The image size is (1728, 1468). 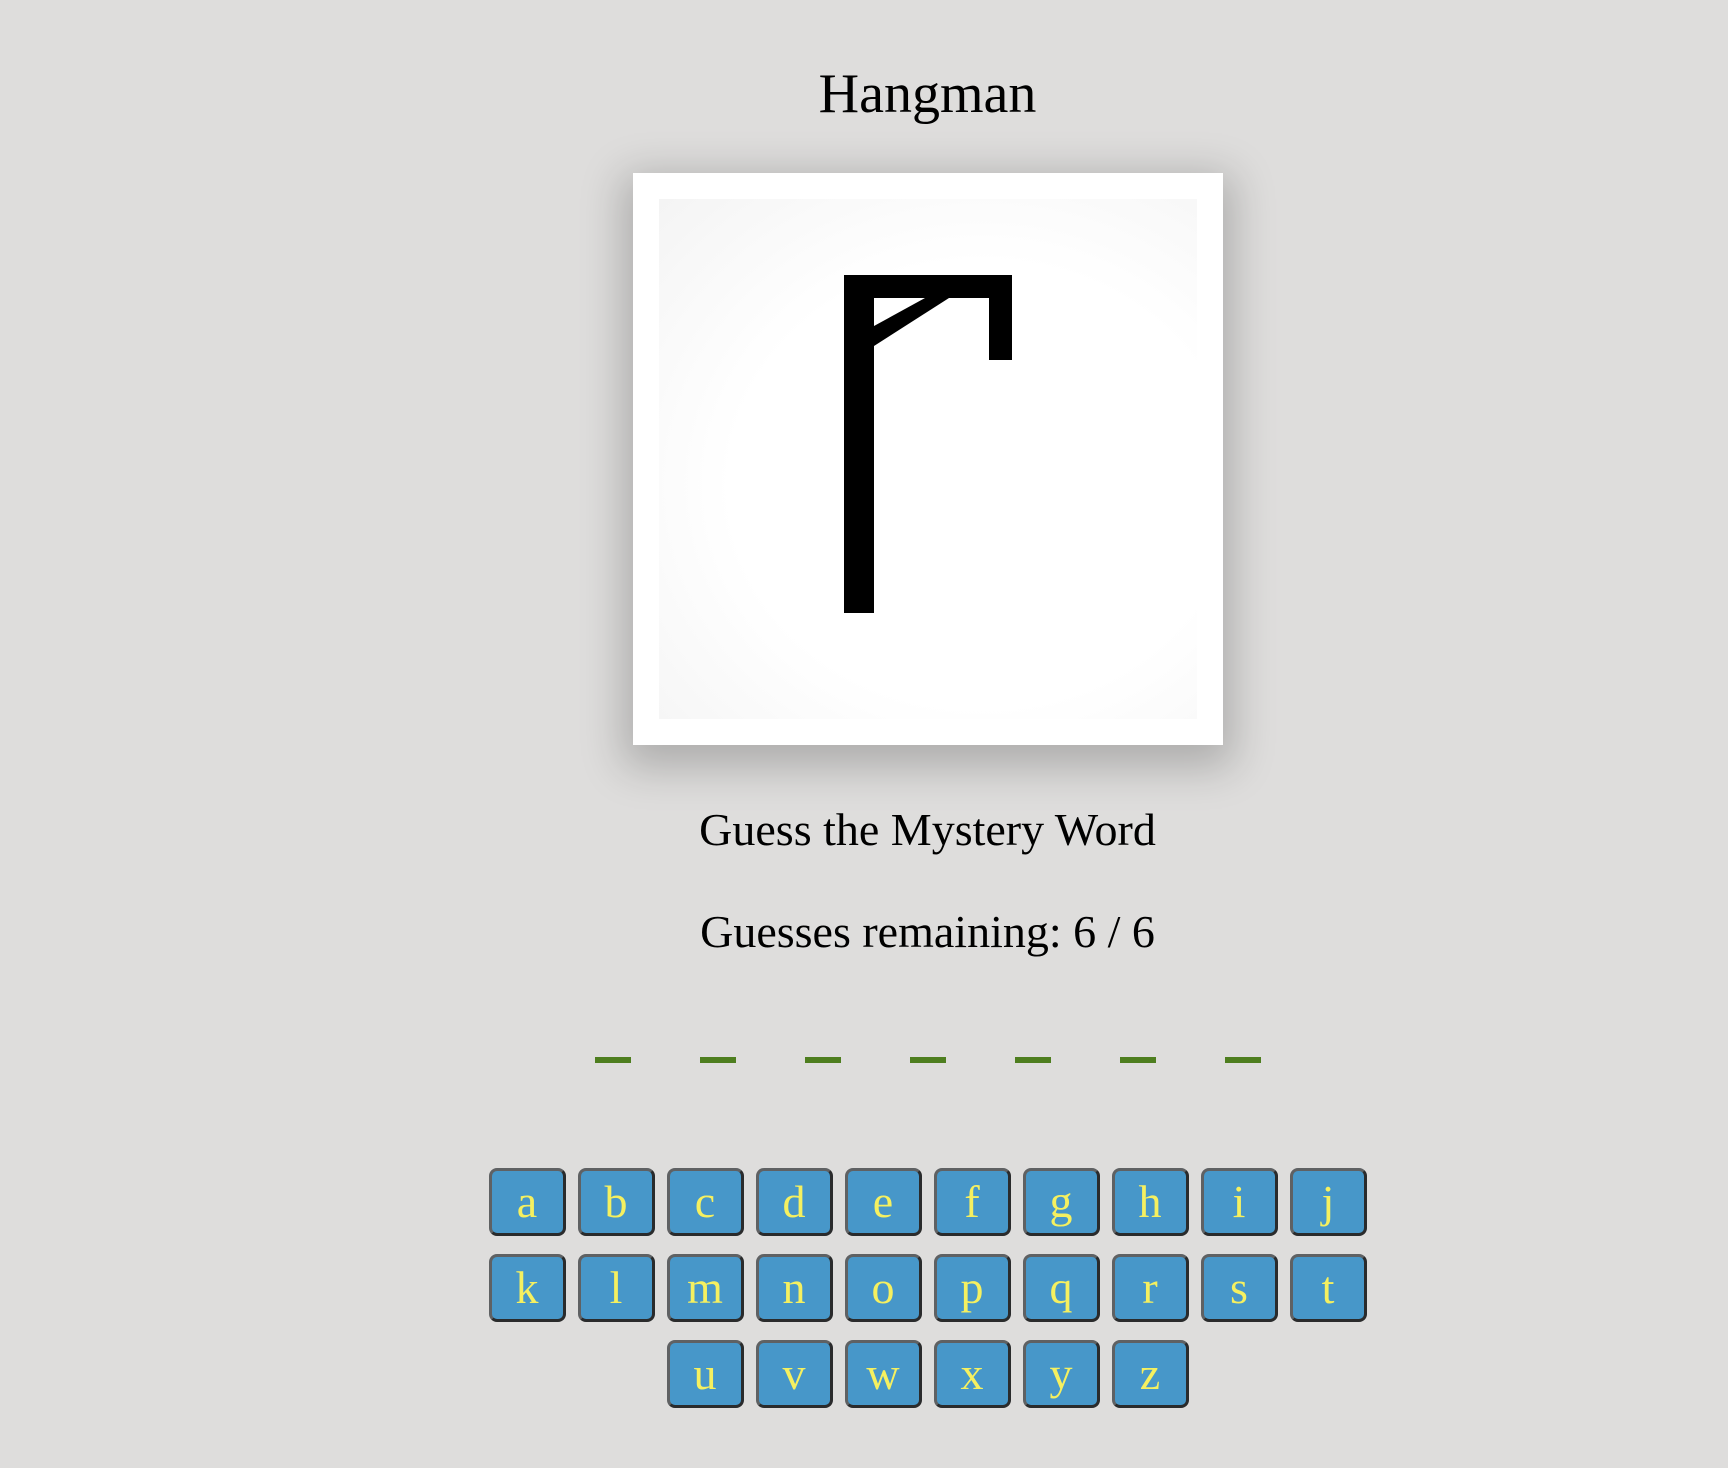 I want to click on letter-key-g: g, so click(x=1061, y=1202).